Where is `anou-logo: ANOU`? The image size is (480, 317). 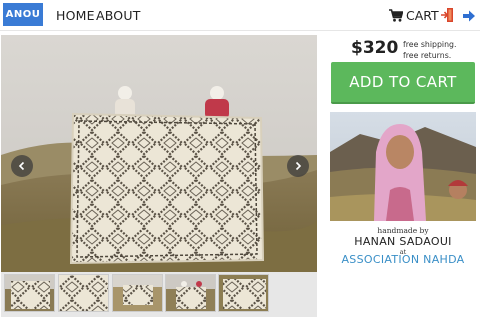 anou-logo: ANOU is located at coordinates (23, 14).